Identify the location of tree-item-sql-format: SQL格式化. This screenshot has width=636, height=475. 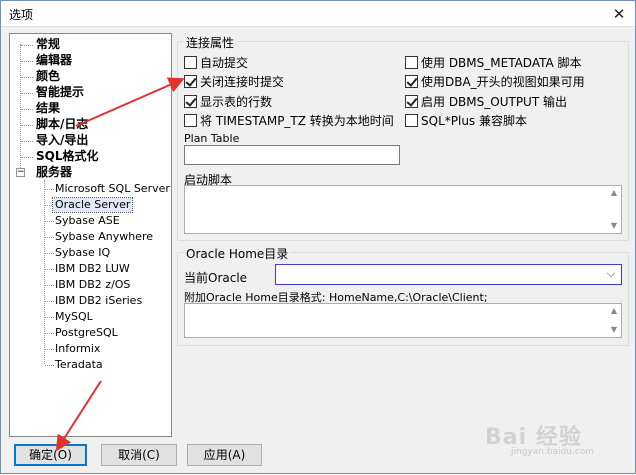
(67, 156).